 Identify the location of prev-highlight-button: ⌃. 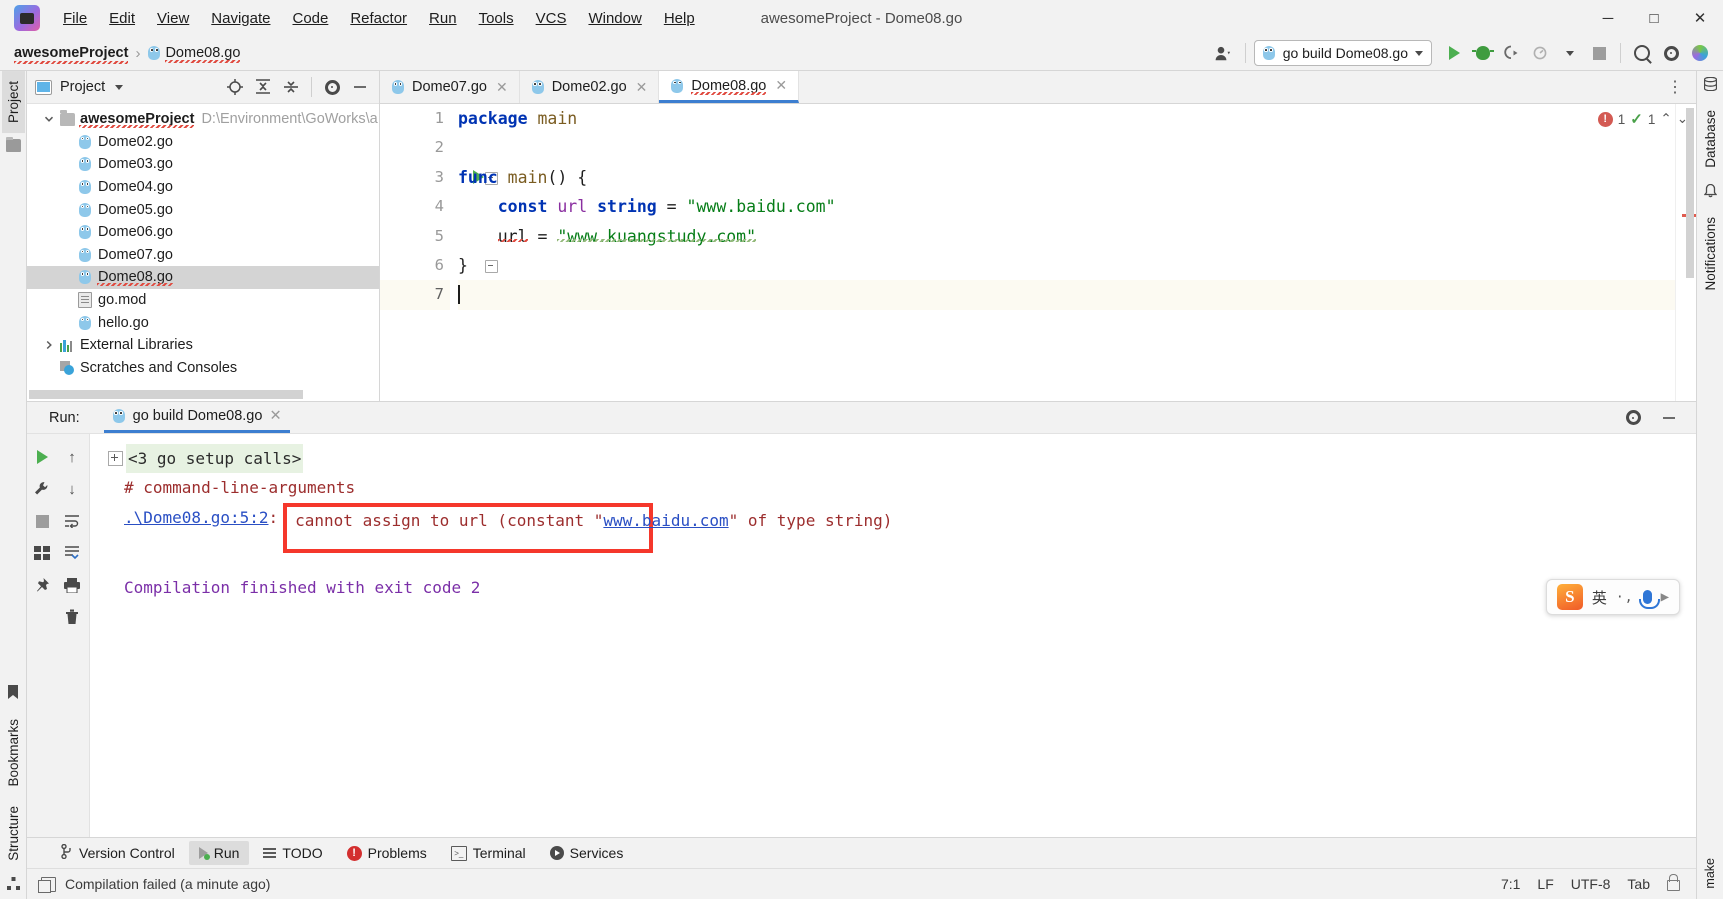
(1665, 119).